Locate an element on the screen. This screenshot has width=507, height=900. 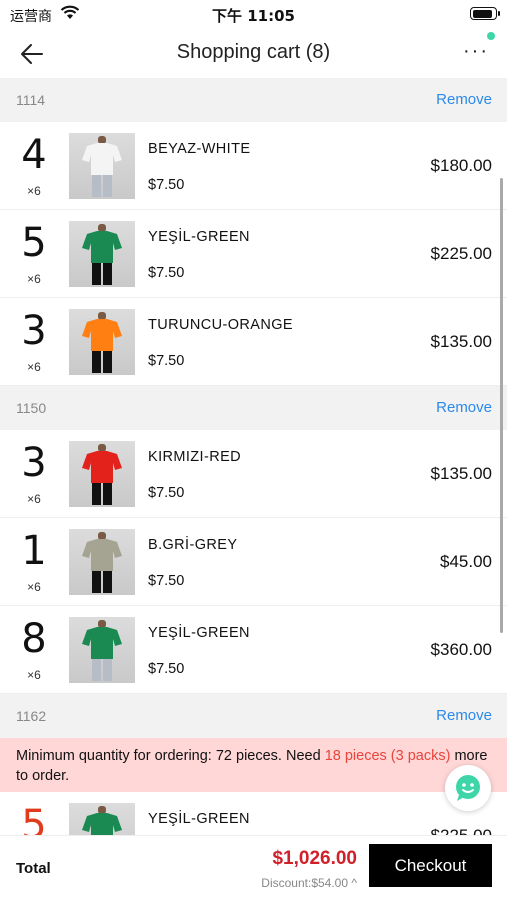
cart-item: 3 ×6 TURUNCU-ORANGE $7.50 $135.00 is located at coordinates (253, 342).